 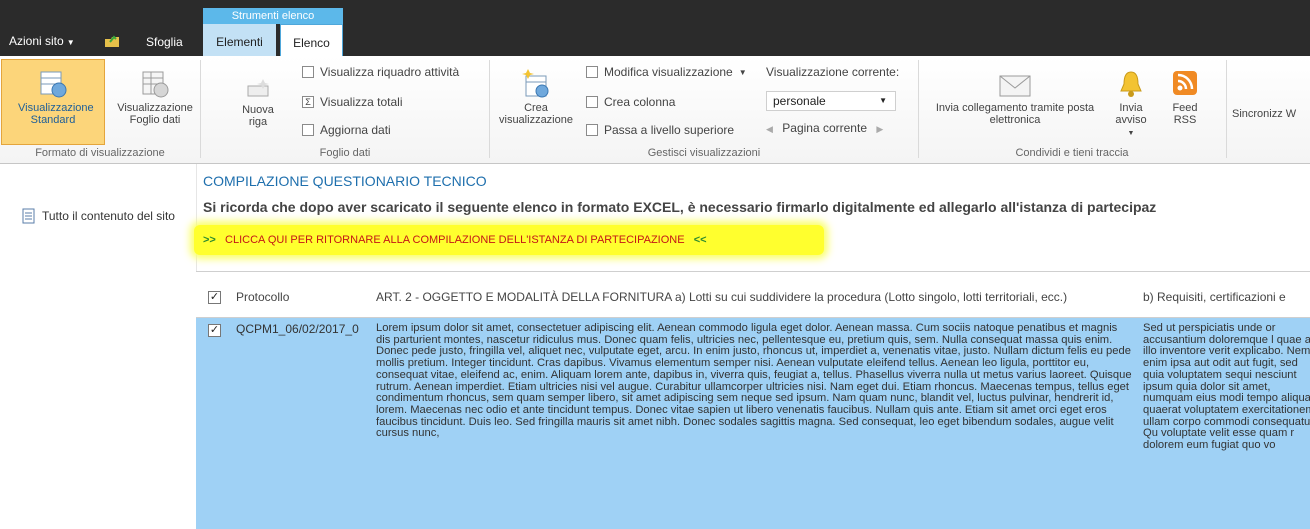 I want to click on current-view-value: personale, so click(x=799, y=101).